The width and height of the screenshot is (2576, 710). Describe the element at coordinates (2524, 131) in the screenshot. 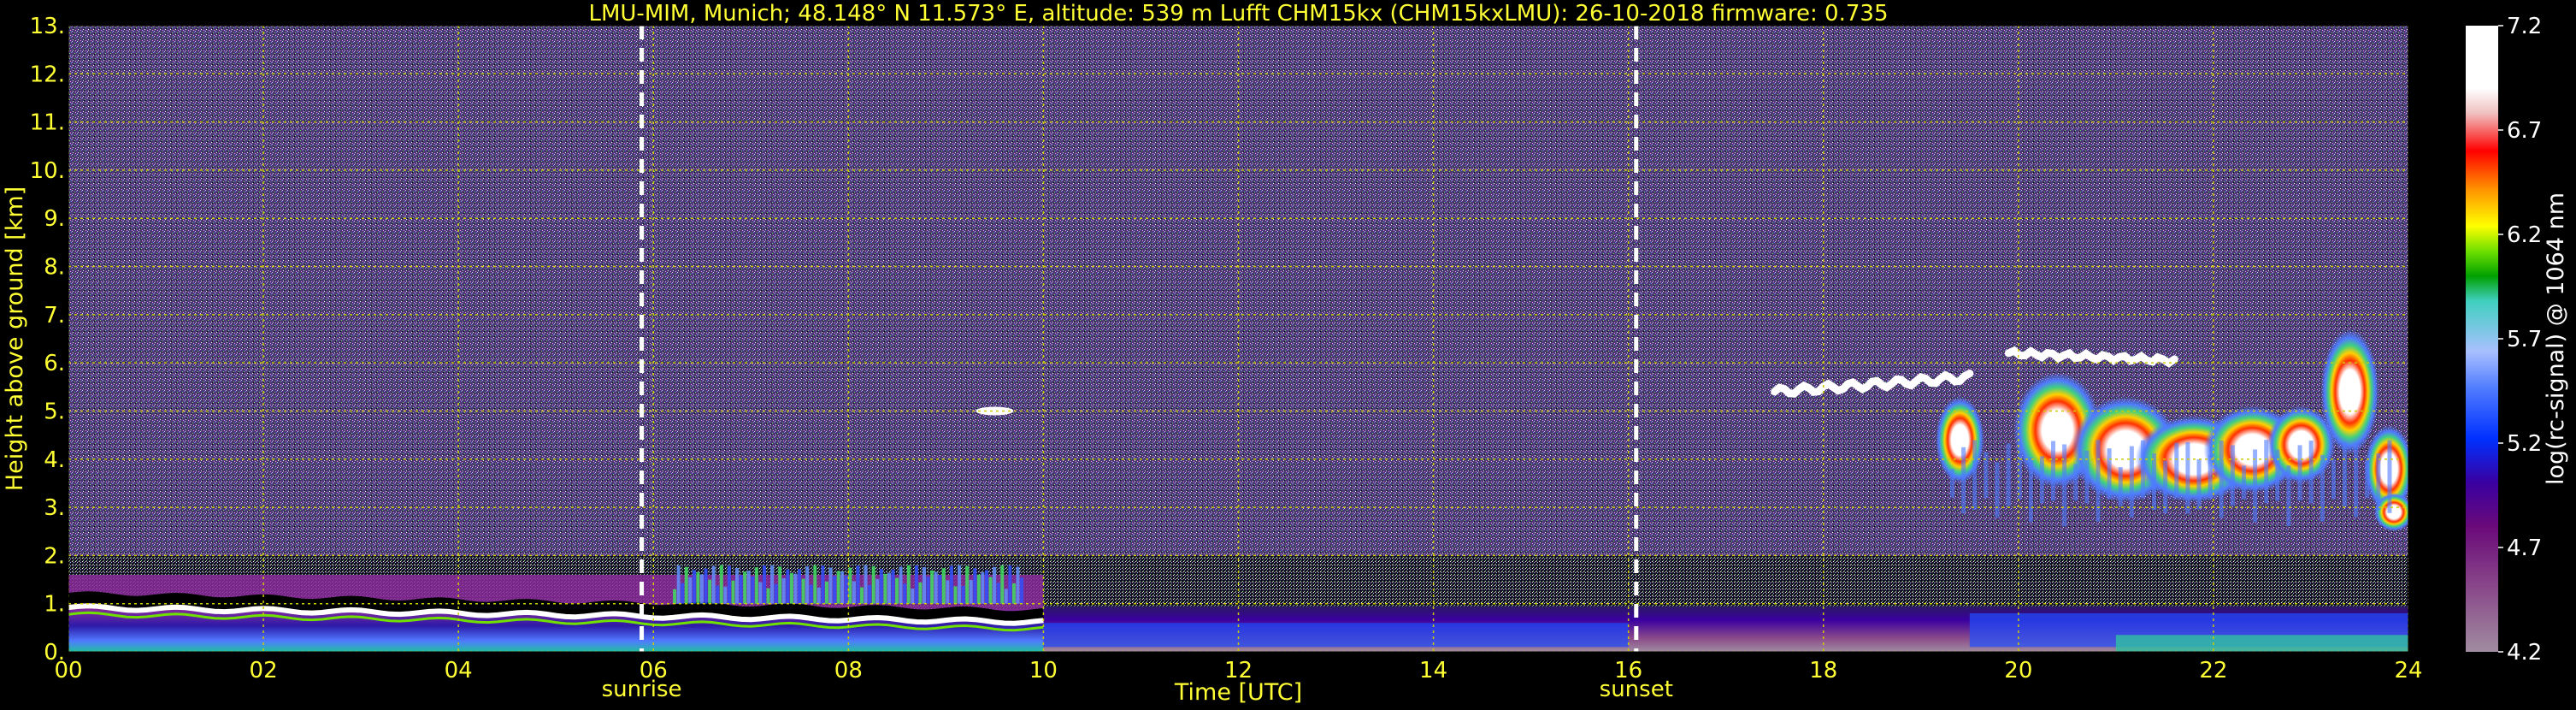

I see `colorbar-tick-label: 6.7` at that location.